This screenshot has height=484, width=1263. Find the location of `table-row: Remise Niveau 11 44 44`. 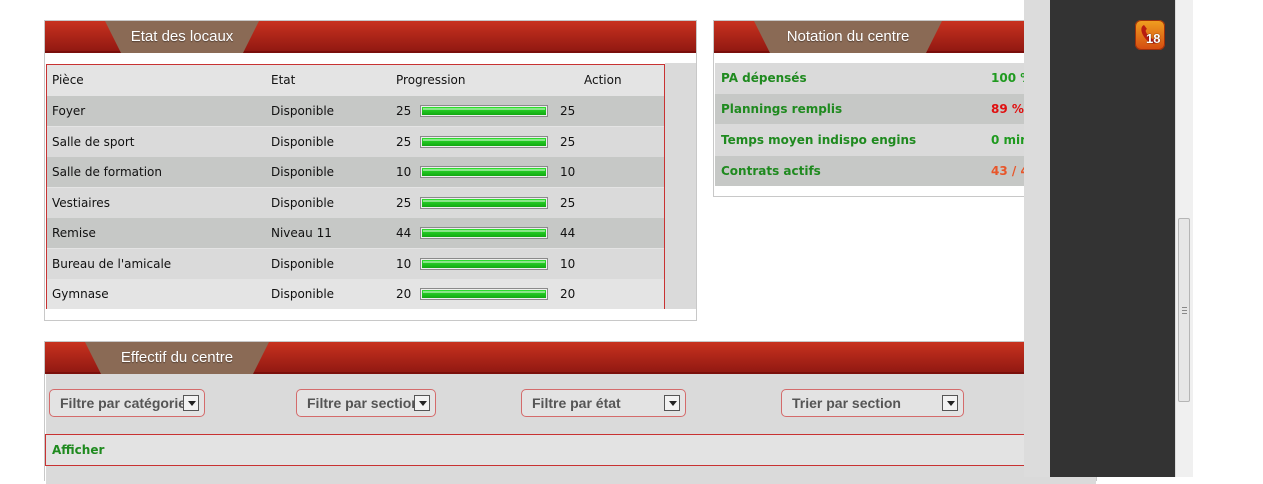

table-row: Remise Niveau 11 44 44 is located at coordinates (355, 233).